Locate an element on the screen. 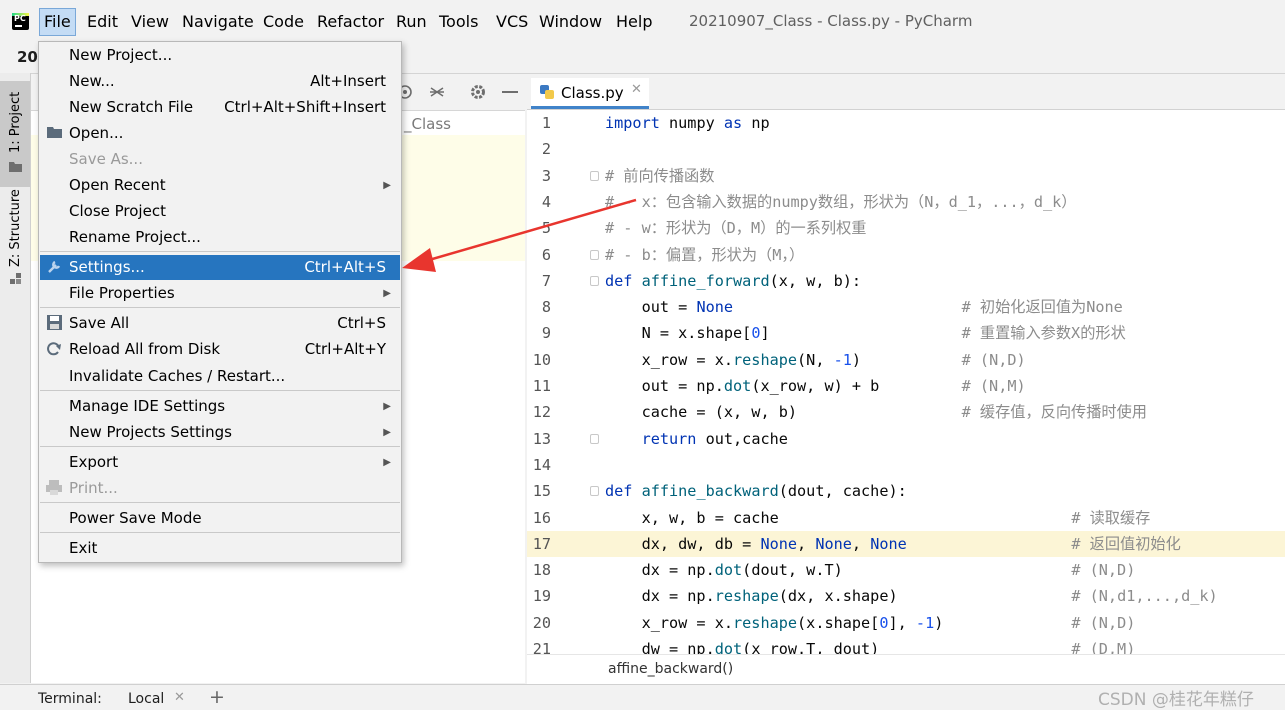 The width and height of the screenshot is (1285, 710). menu-vcs: VCS is located at coordinates (512, 22).